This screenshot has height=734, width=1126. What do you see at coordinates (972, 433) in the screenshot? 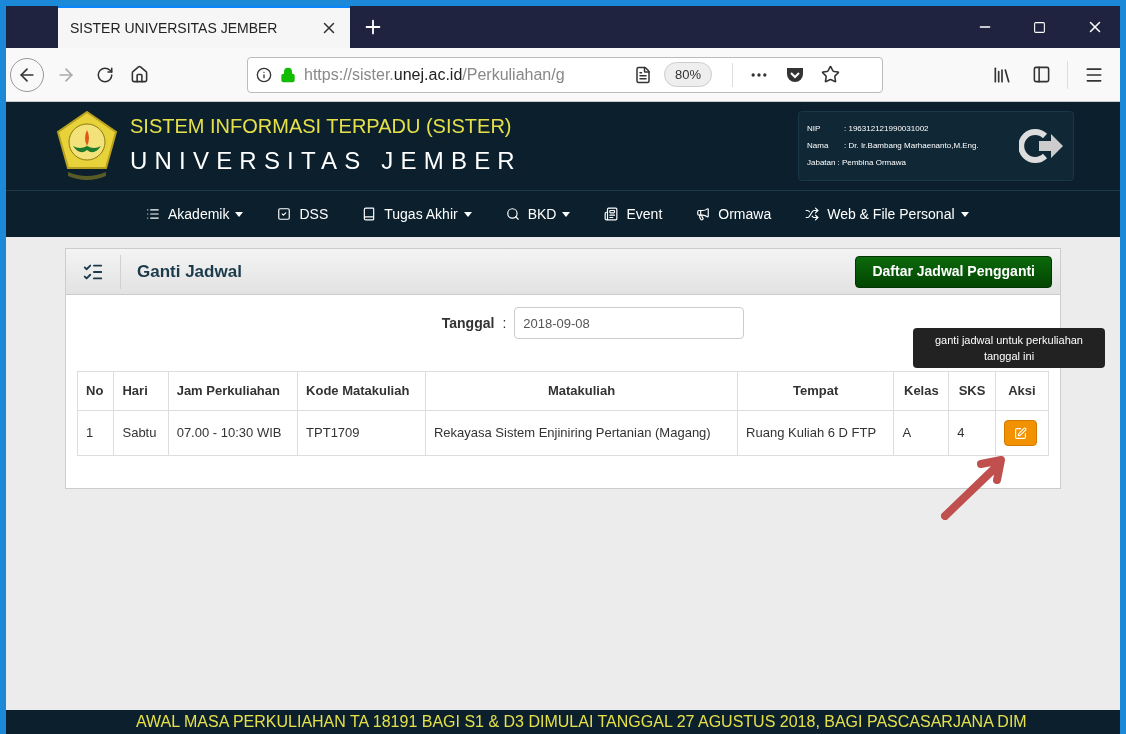
I see `table-cell: 4` at bounding box center [972, 433].